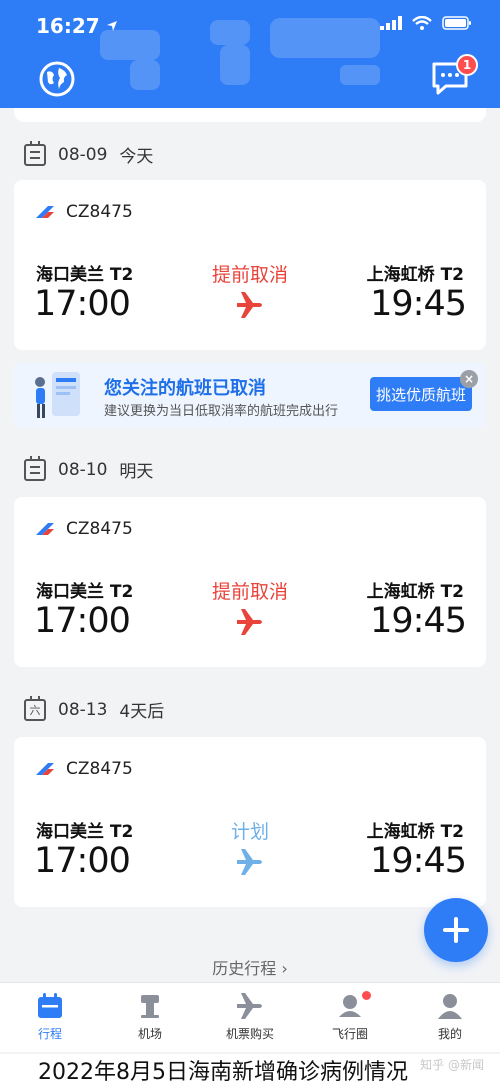 The height and width of the screenshot is (1082, 500). I want to click on tower-icon, so click(150, 1006).